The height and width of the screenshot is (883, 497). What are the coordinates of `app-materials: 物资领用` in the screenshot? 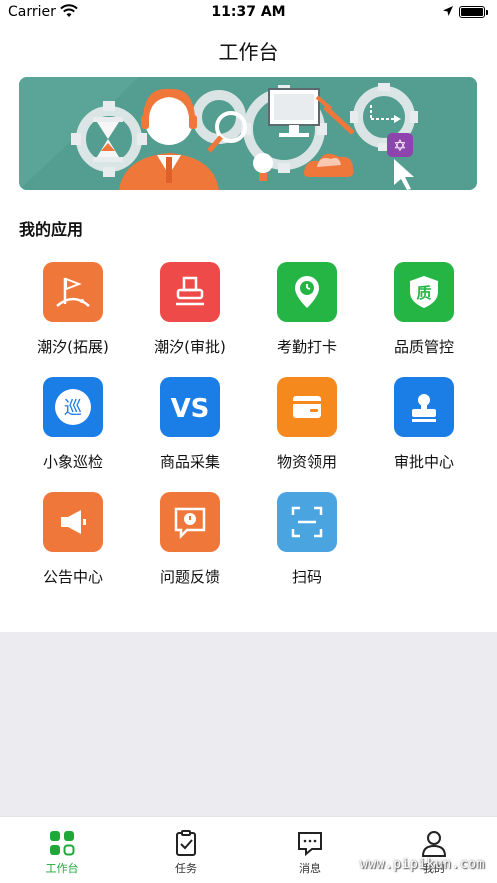 It's located at (307, 428).